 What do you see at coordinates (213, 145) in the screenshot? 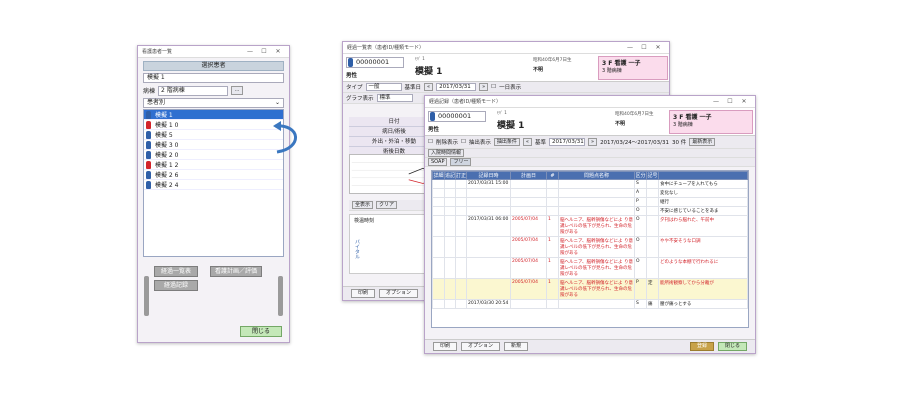
I see `patient-list-item: 模擬 3 0` at bounding box center [213, 145].